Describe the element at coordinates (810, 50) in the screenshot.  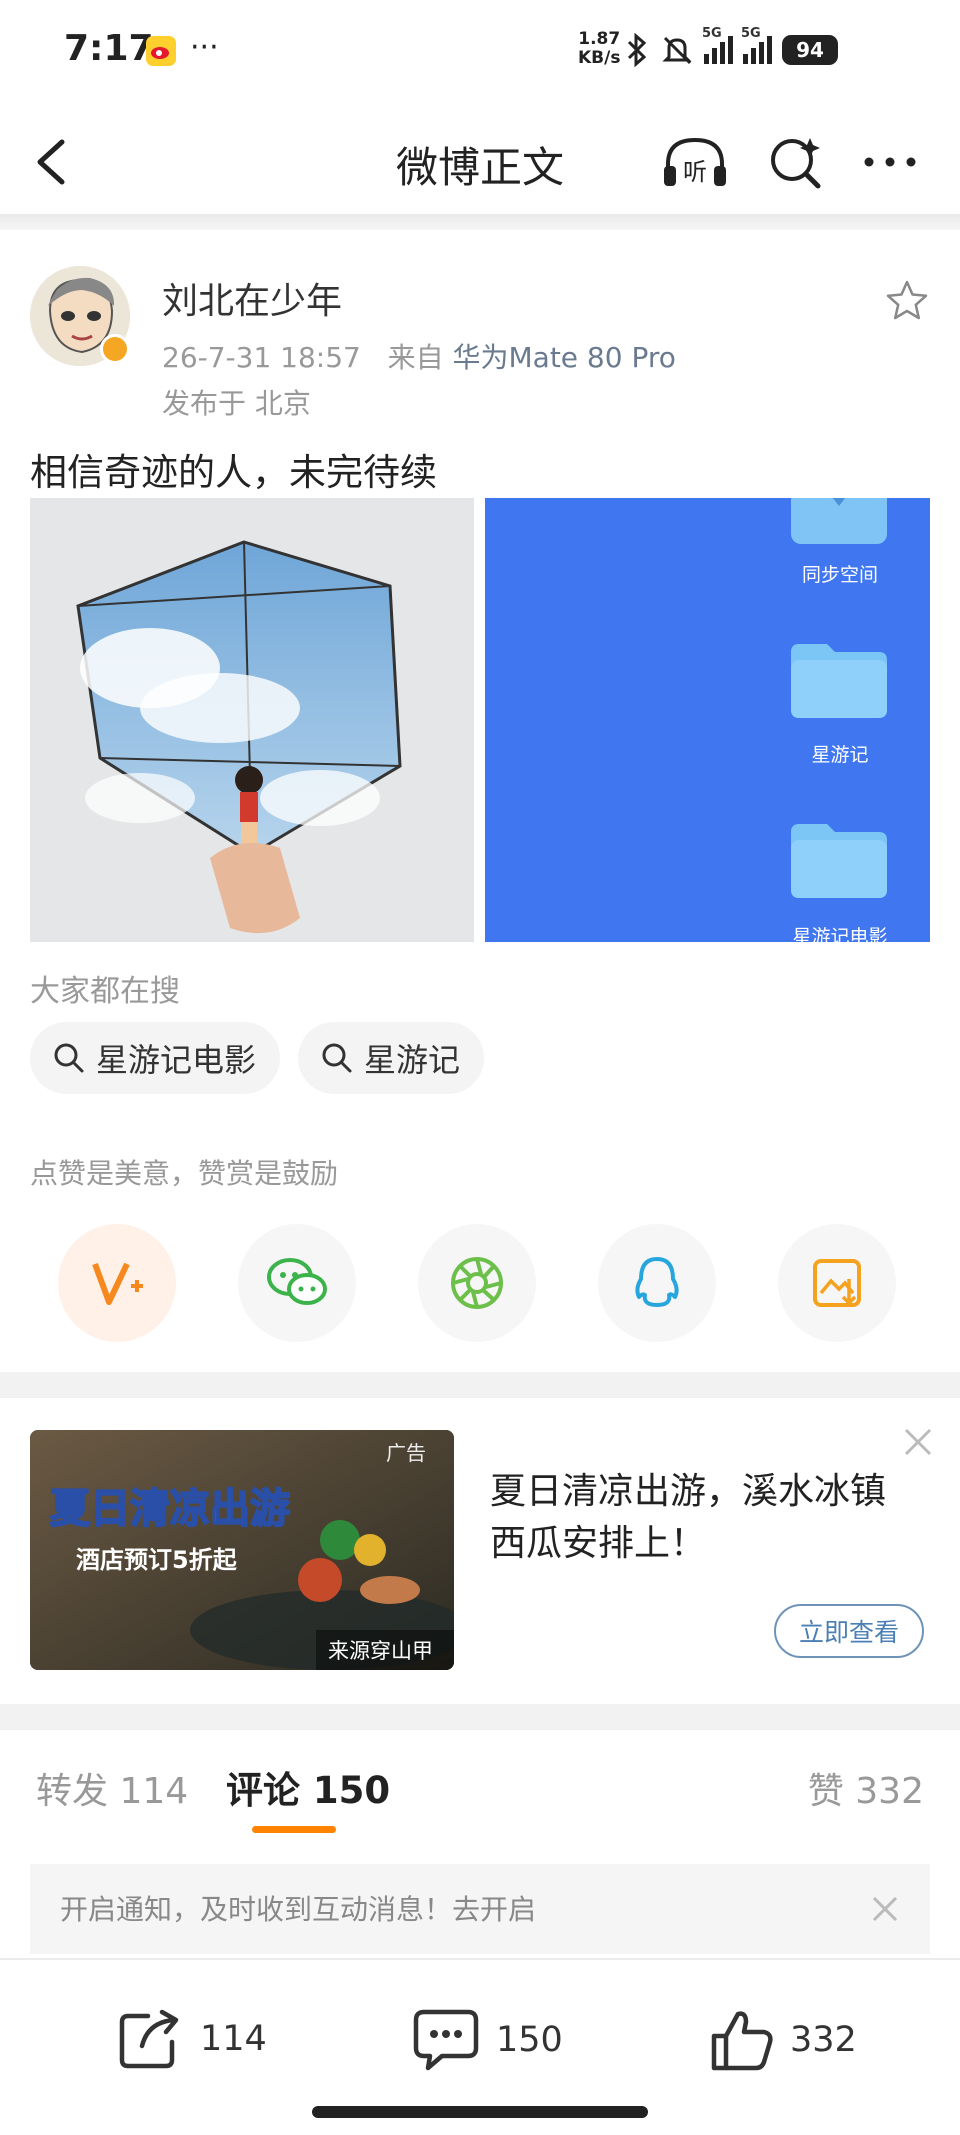
I see `battery-icon: 94` at that location.